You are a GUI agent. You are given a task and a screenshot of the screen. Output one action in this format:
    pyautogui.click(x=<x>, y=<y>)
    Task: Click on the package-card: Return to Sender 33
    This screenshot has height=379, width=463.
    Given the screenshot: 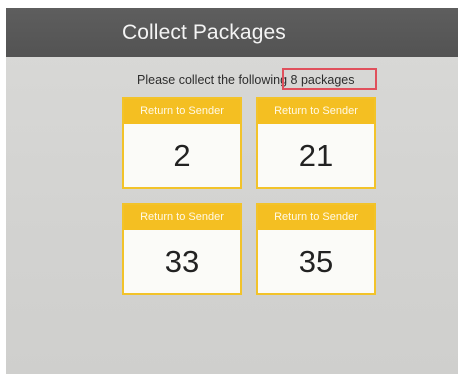 What is the action you would take?
    pyautogui.click(x=182, y=249)
    